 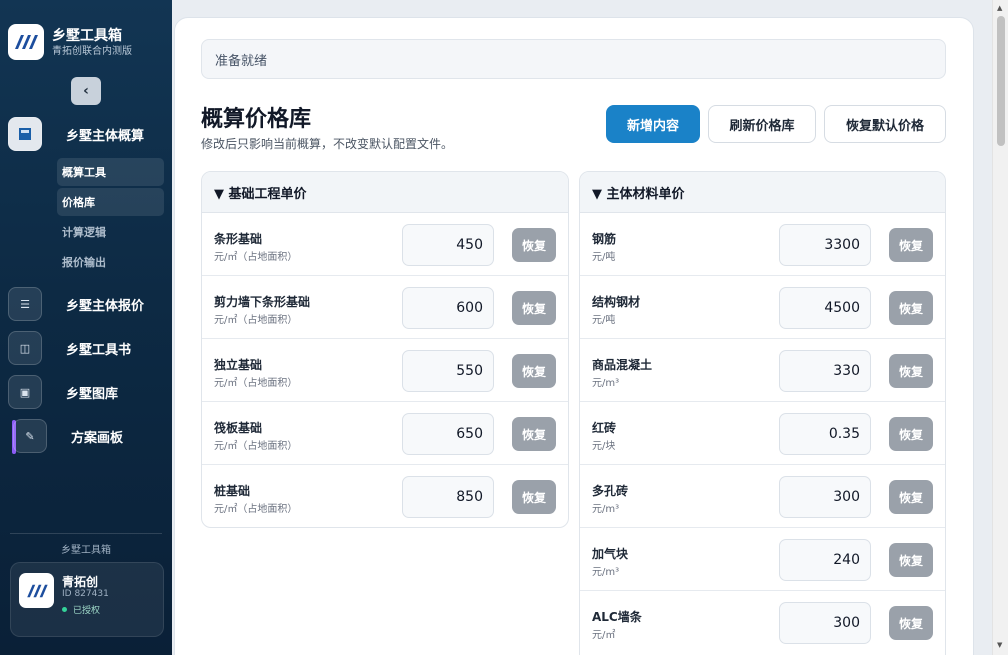 What do you see at coordinates (36, 590) in the screenshot?
I see `avatar` at bounding box center [36, 590].